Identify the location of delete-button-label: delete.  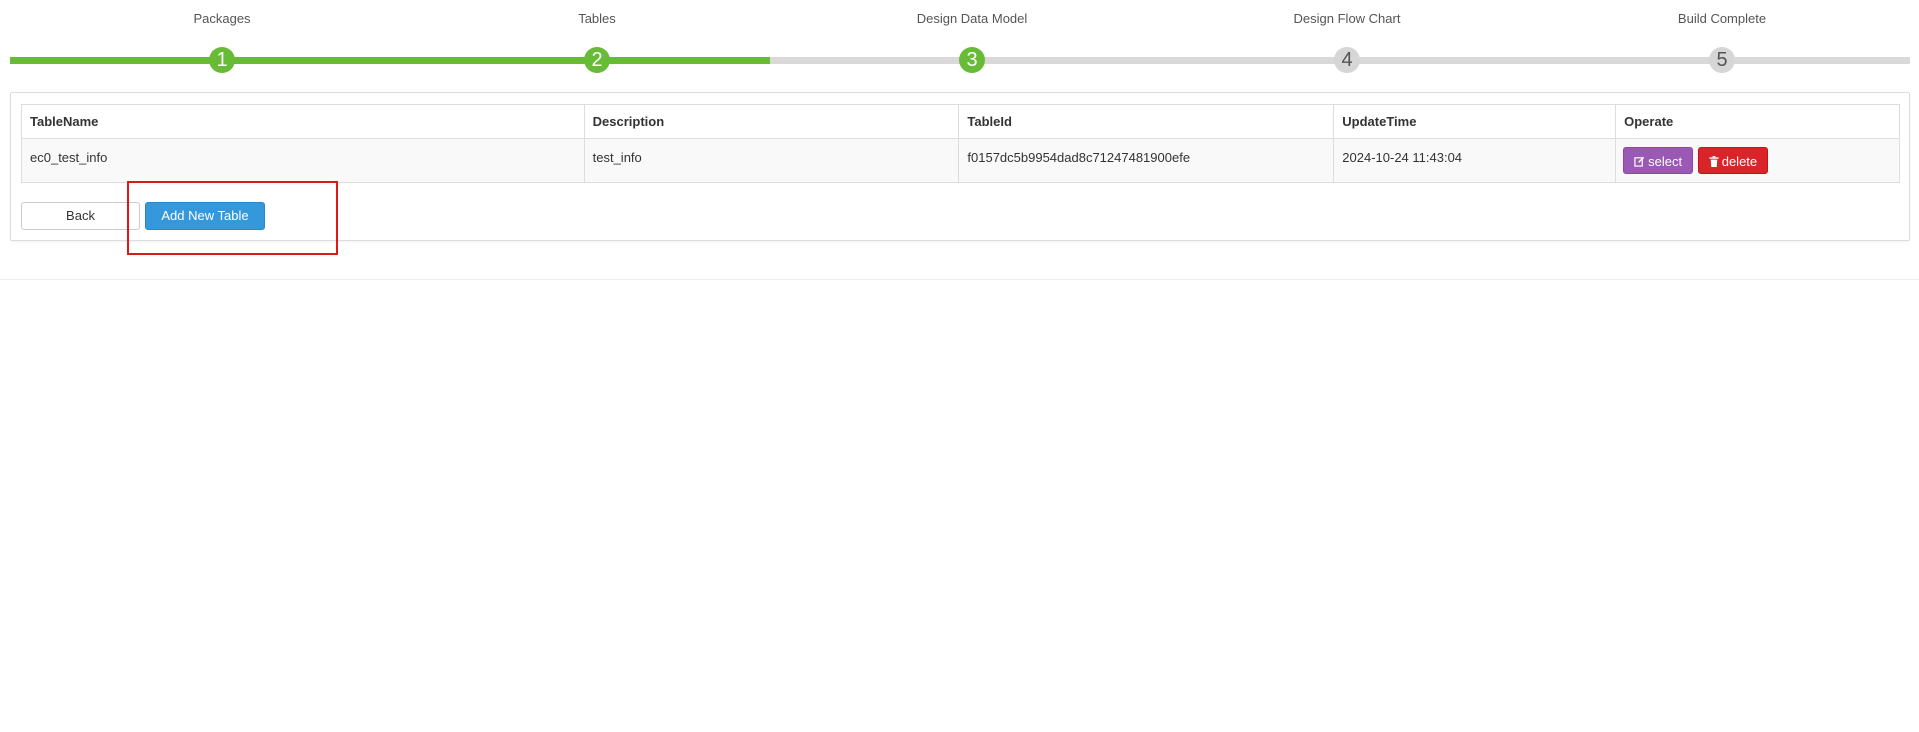
(1739, 161).